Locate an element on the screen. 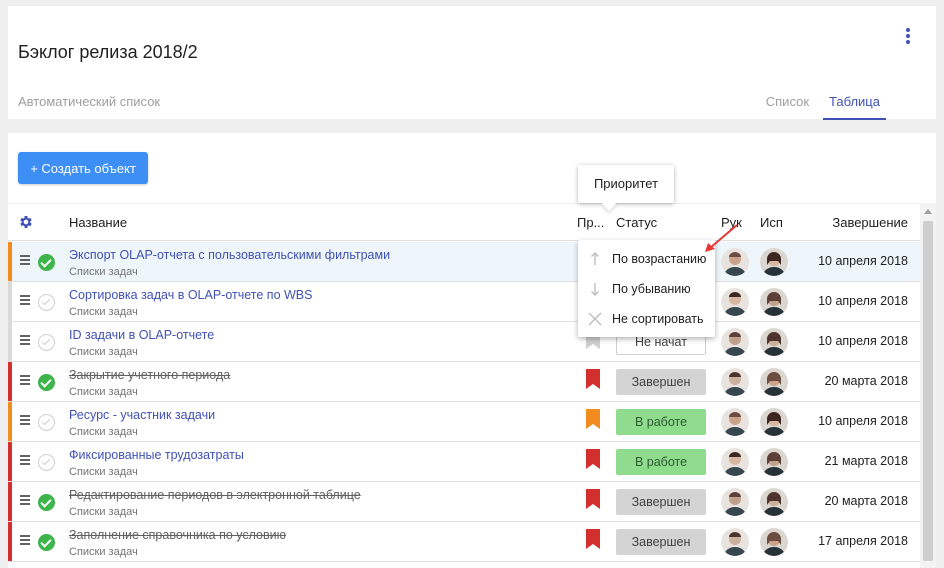  task-name: Ресурс - участник задачи is located at coordinates (142, 415).